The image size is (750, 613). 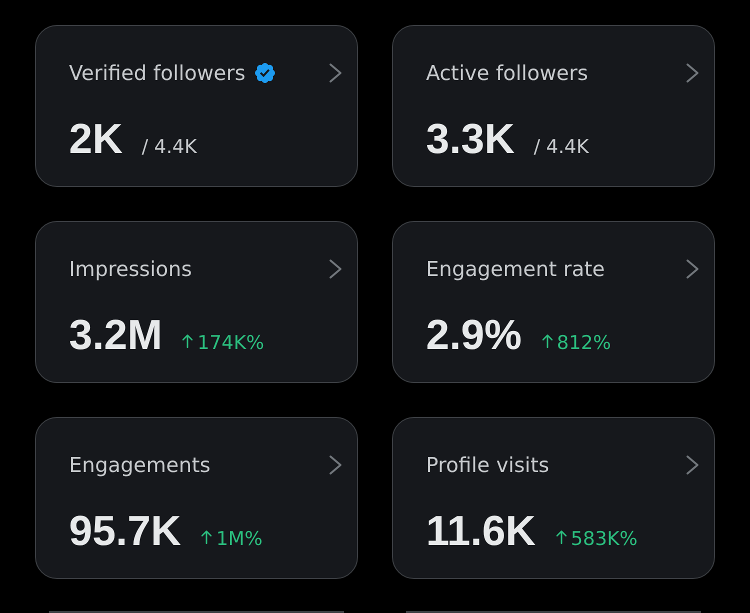 I want to click on stat-card: Engagements 95.7K 1M%, so click(x=196, y=498).